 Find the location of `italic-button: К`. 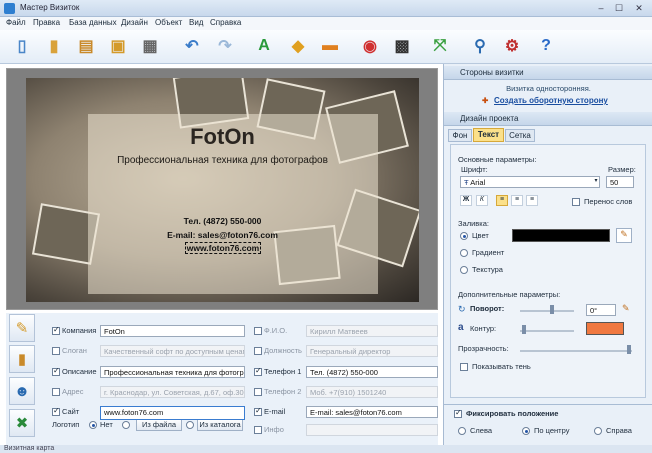

italic-button: К is located at coordinates (482, 200).